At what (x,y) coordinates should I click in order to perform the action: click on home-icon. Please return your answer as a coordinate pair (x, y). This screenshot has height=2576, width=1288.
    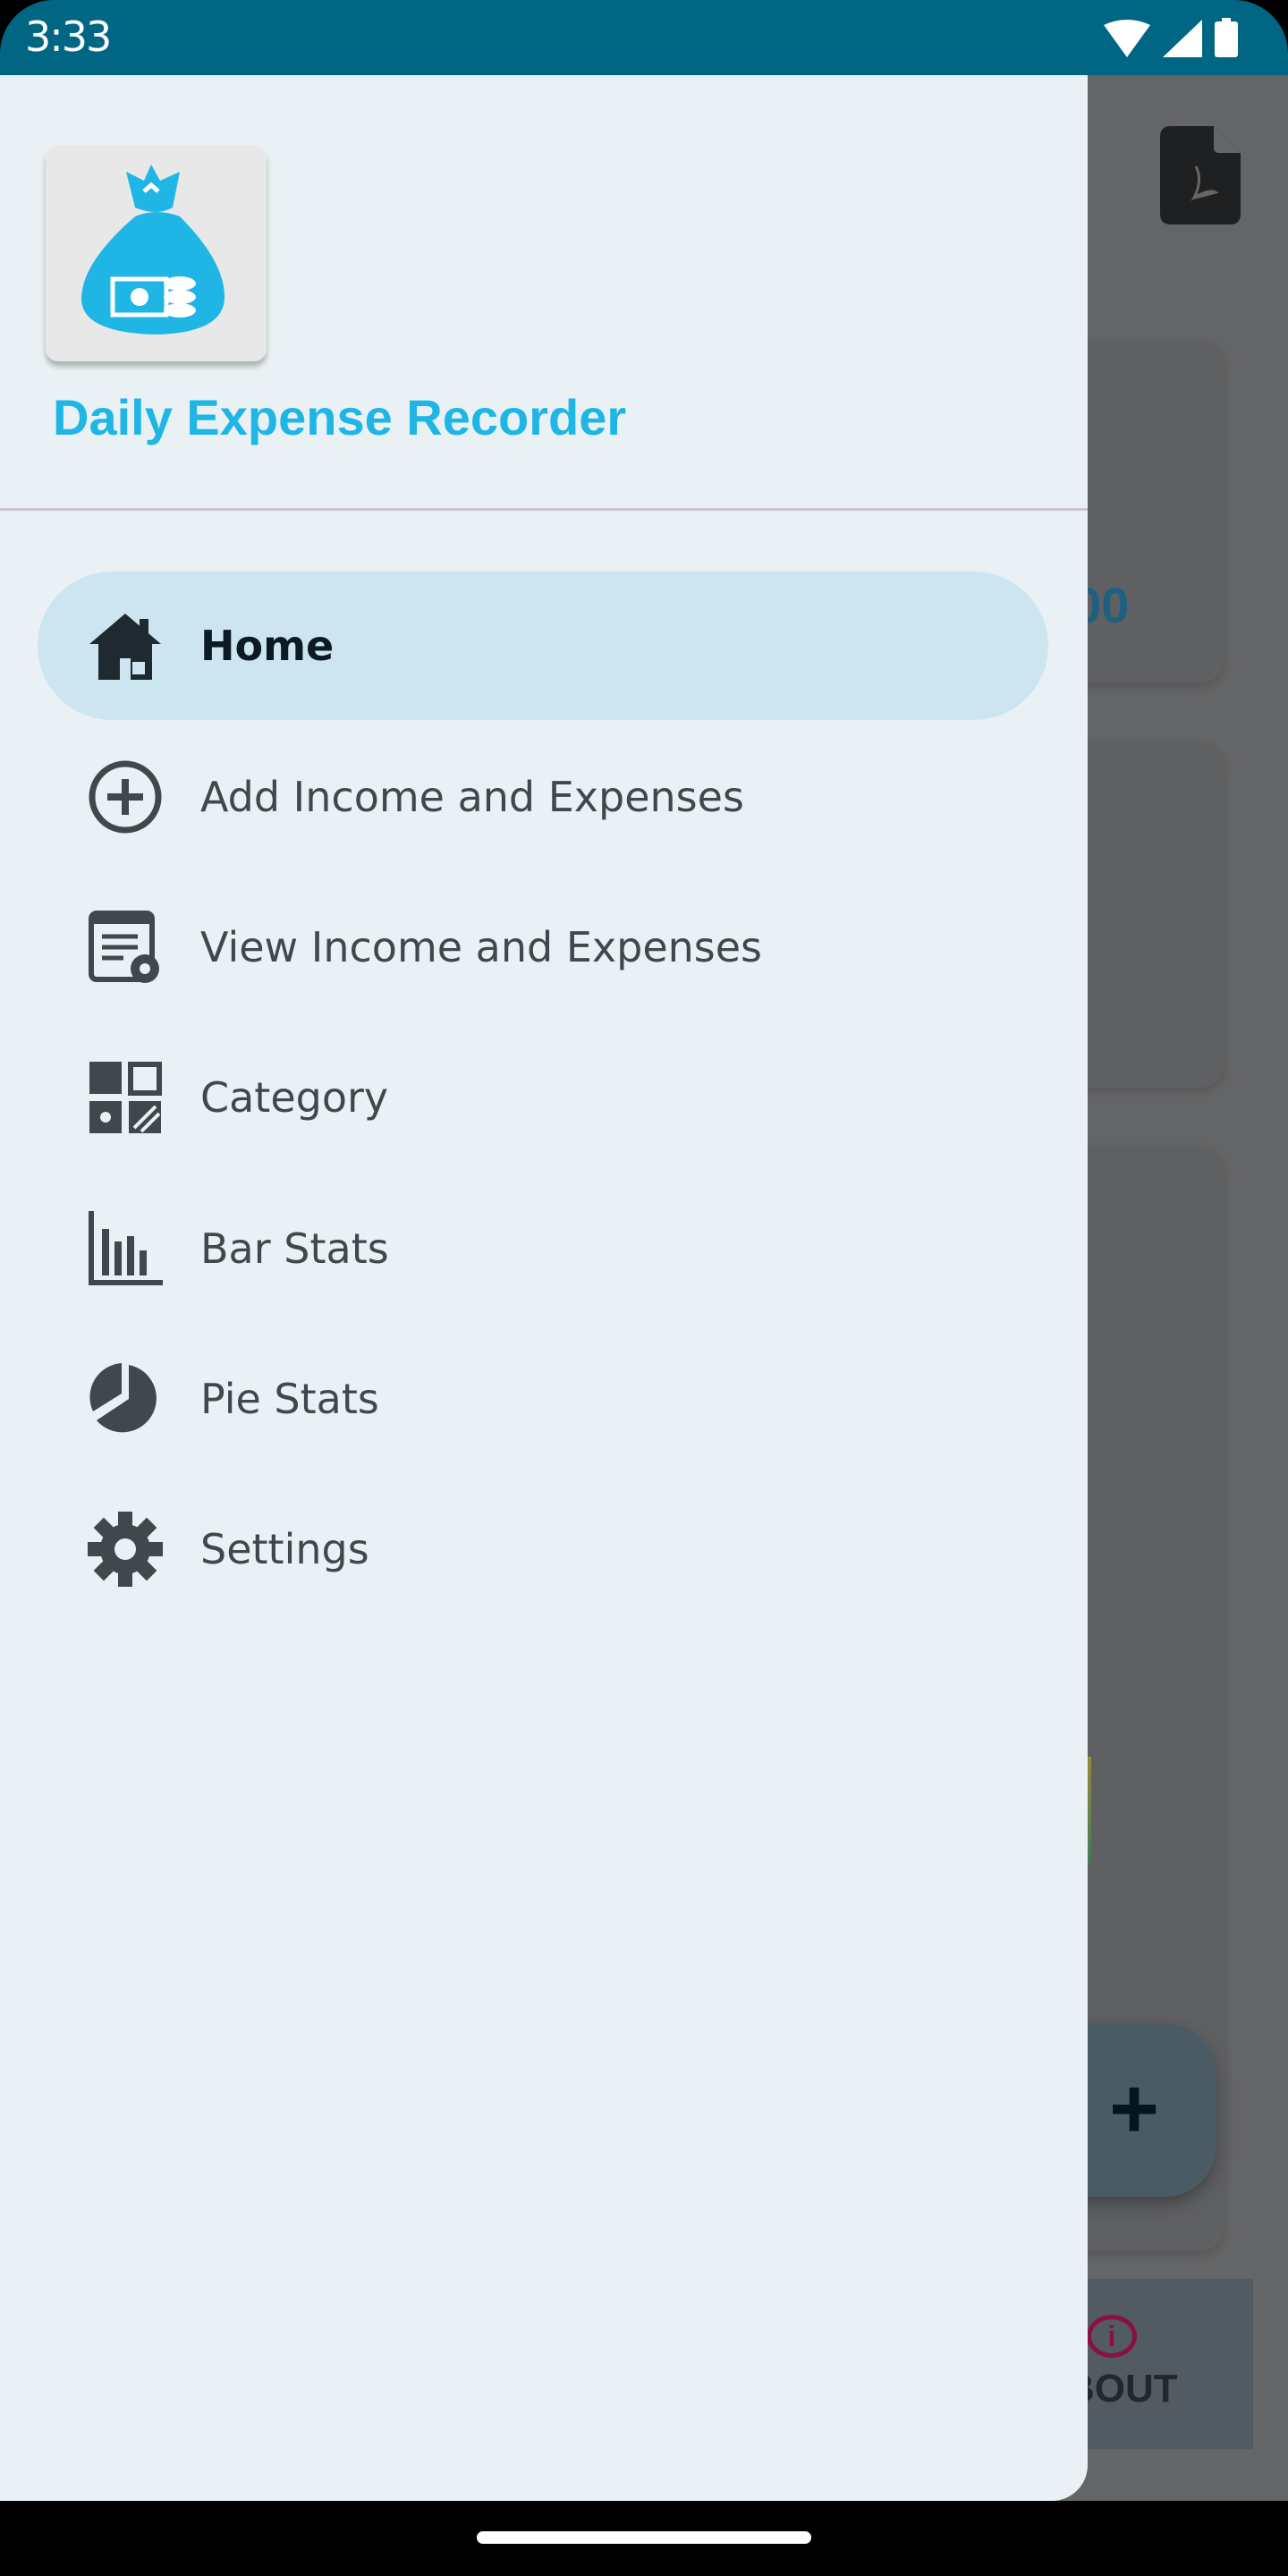
    Looking at the image, I should click on (125, 645).